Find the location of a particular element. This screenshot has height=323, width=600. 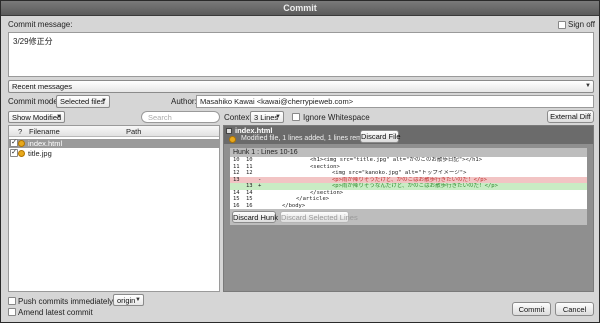

commit-mode-select: Selected files ▼ is located at coordinates (83, 101).